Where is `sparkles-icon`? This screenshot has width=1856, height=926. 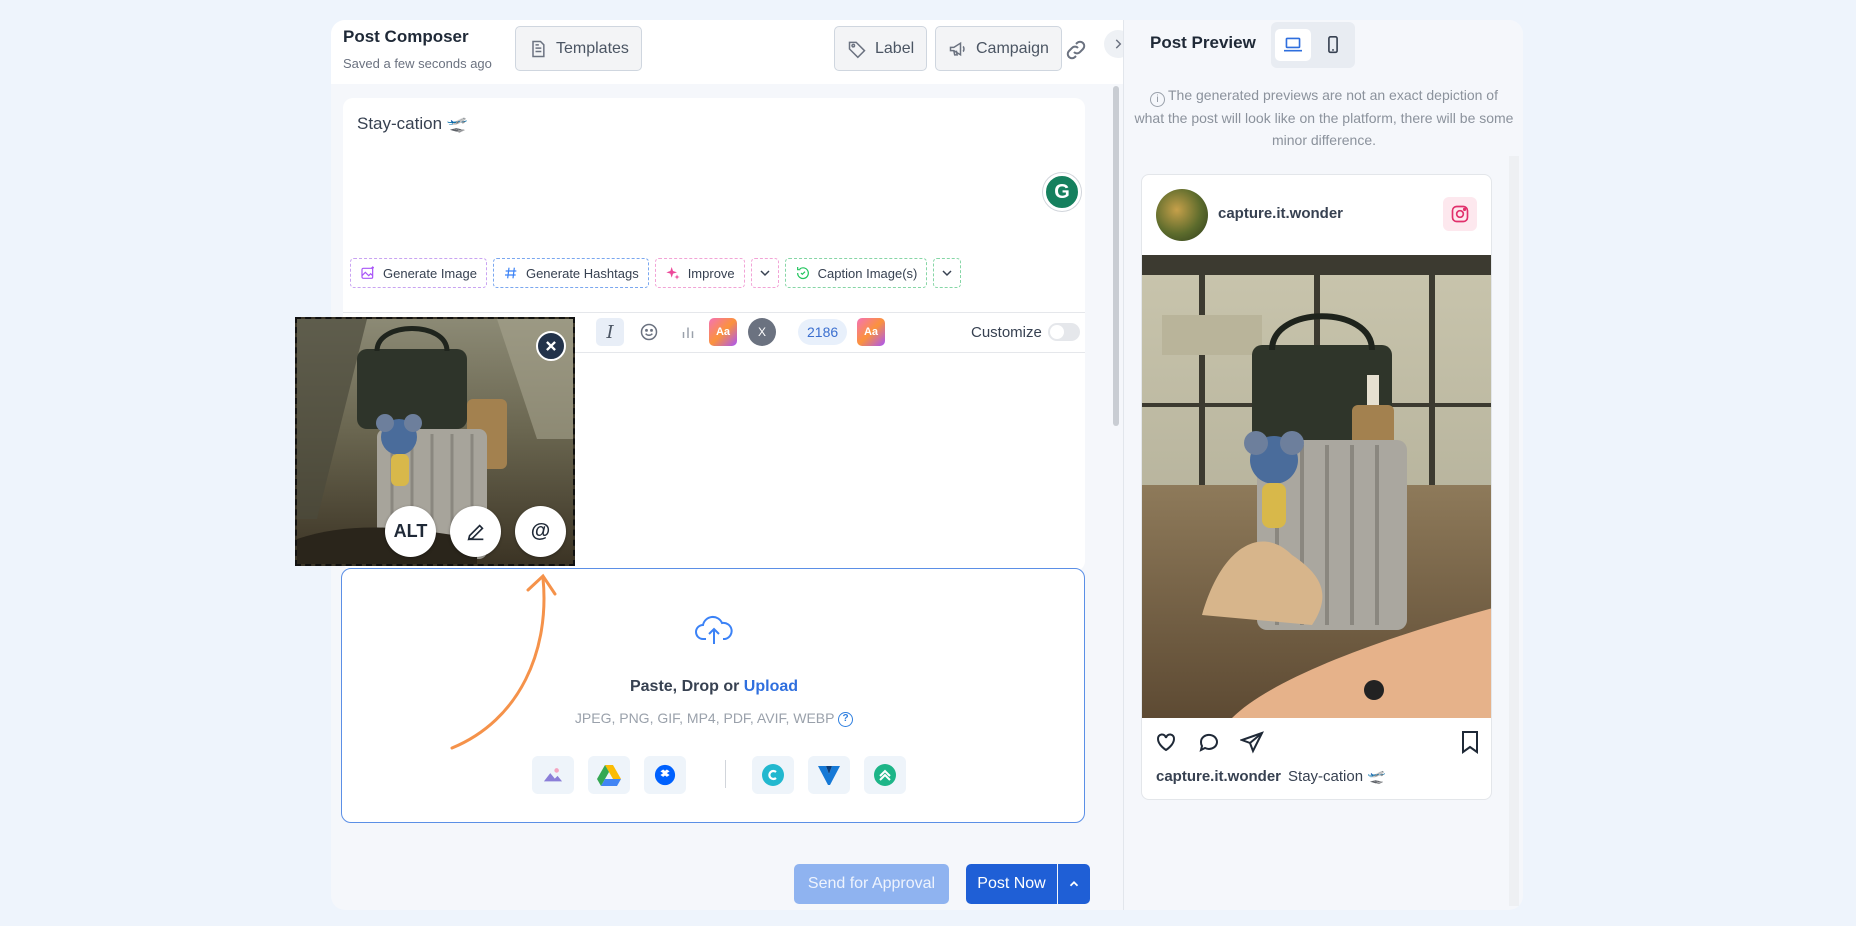 sparkles-icon is located at coordinates (673, 273).